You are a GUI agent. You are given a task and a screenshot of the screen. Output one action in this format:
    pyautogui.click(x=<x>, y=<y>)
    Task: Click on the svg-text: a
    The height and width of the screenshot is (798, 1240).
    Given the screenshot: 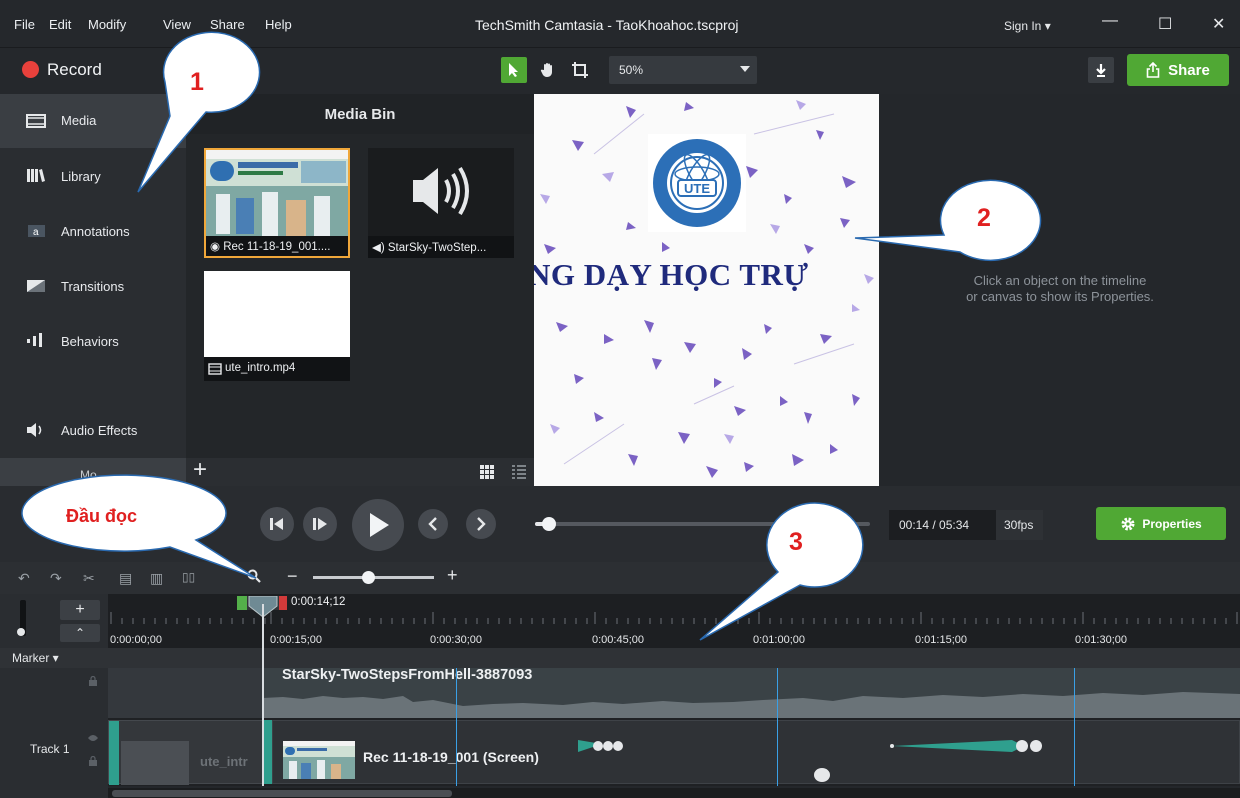 What is the action you would take?
    pyautogui.click(x=36, y=232)
    